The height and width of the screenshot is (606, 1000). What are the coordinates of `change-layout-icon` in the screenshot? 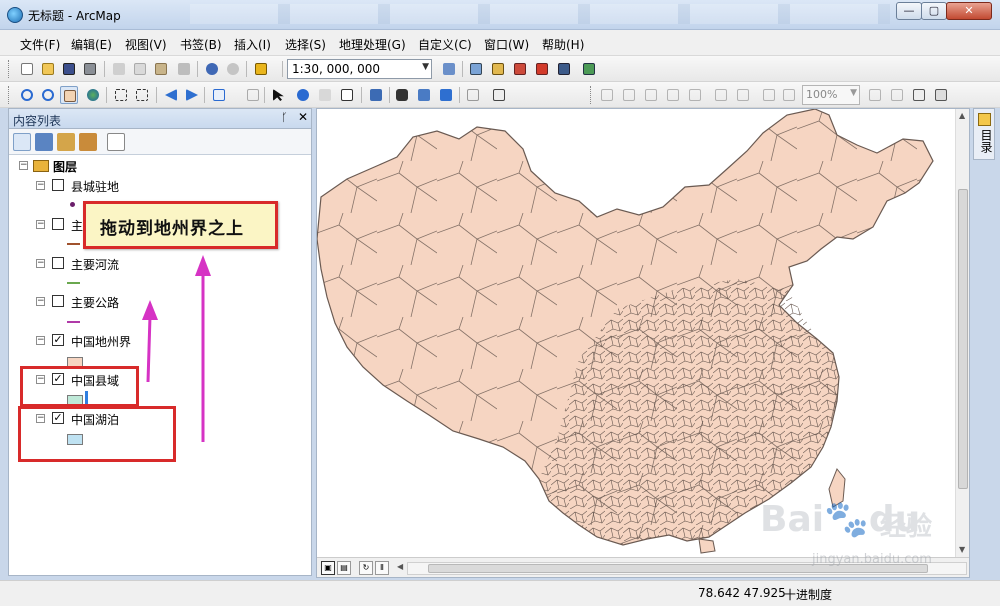 It's located at (919, 95).